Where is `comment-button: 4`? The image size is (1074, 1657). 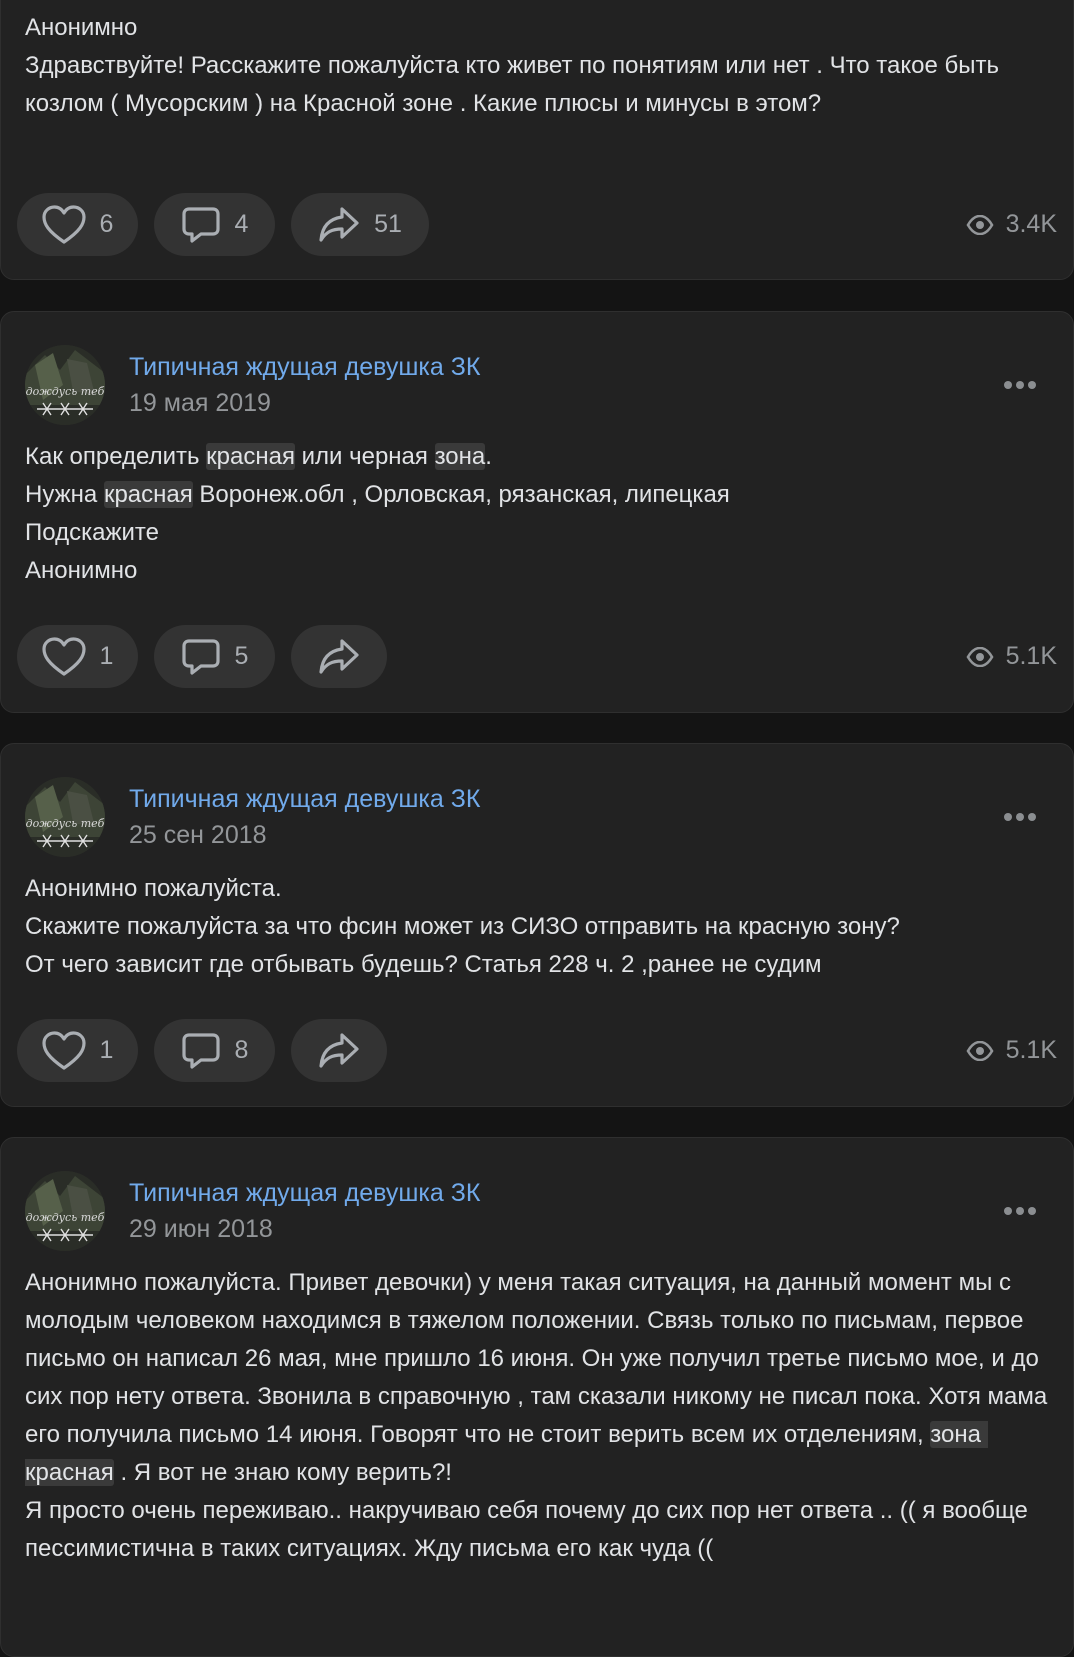 comment-button: 4 is located at coordinates (214, 224).